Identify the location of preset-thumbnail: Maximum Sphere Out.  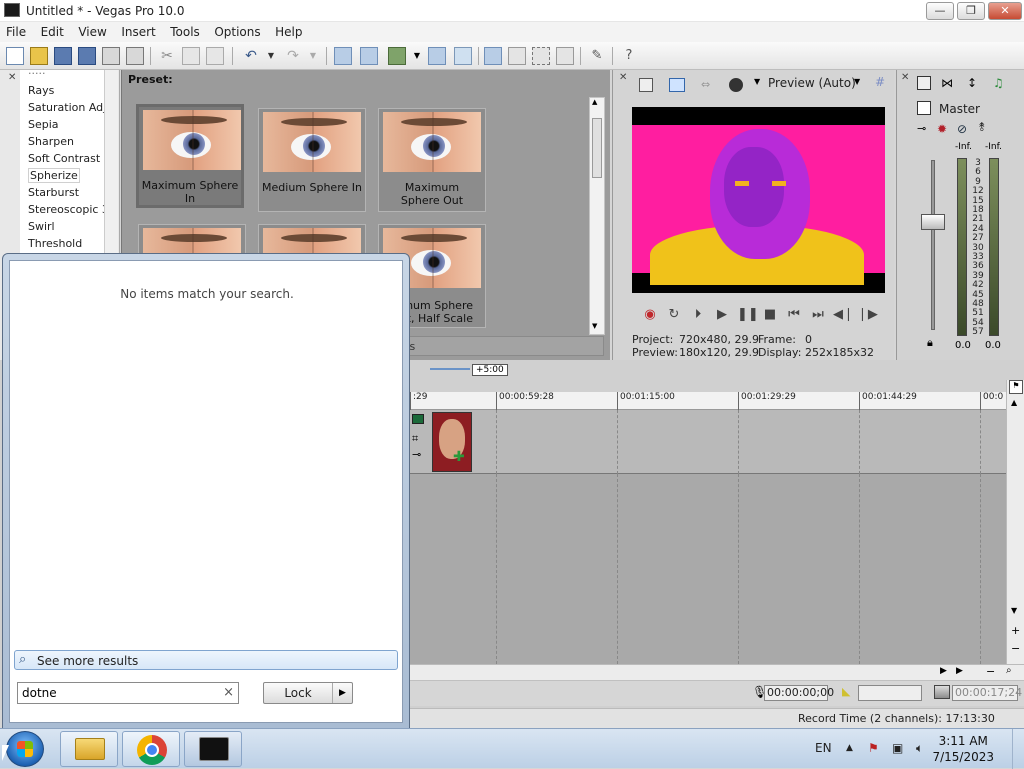
(432, 160).